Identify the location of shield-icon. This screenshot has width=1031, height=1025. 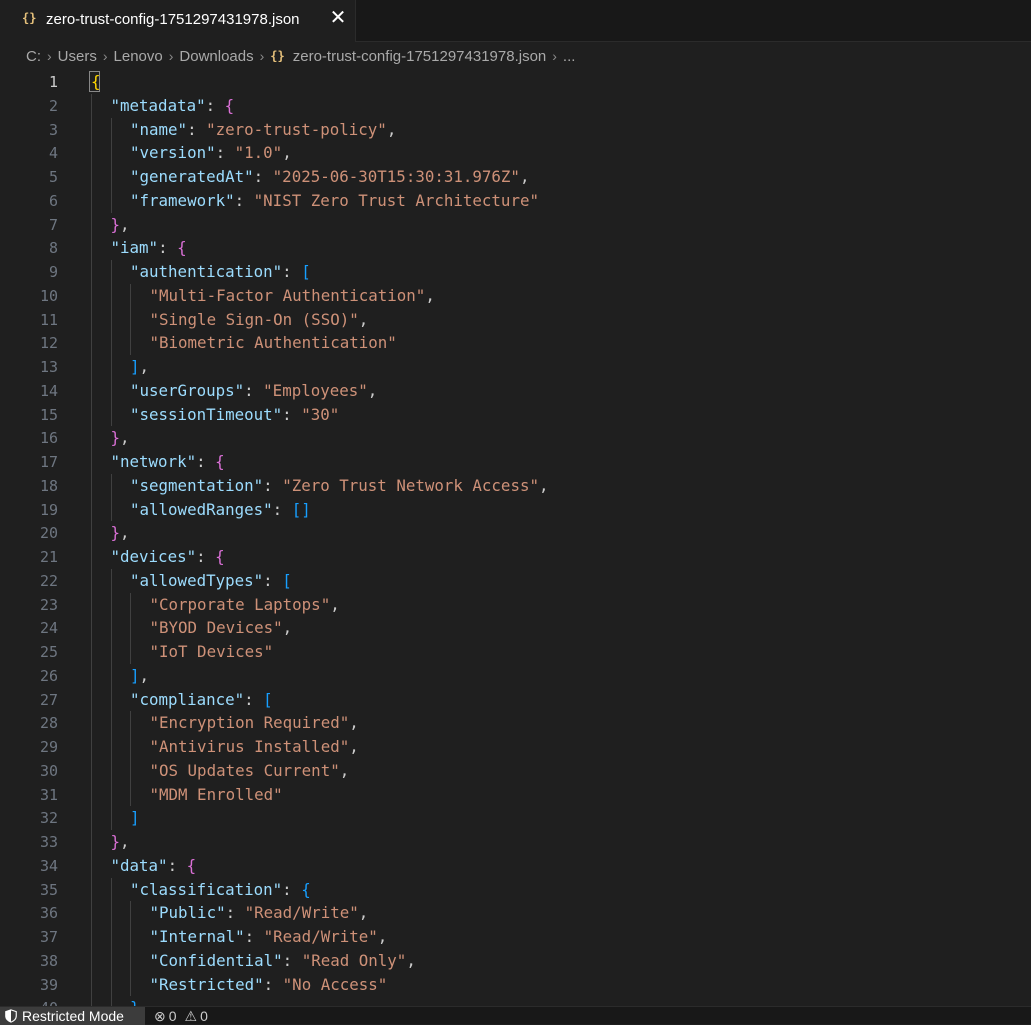
(11, 1016).